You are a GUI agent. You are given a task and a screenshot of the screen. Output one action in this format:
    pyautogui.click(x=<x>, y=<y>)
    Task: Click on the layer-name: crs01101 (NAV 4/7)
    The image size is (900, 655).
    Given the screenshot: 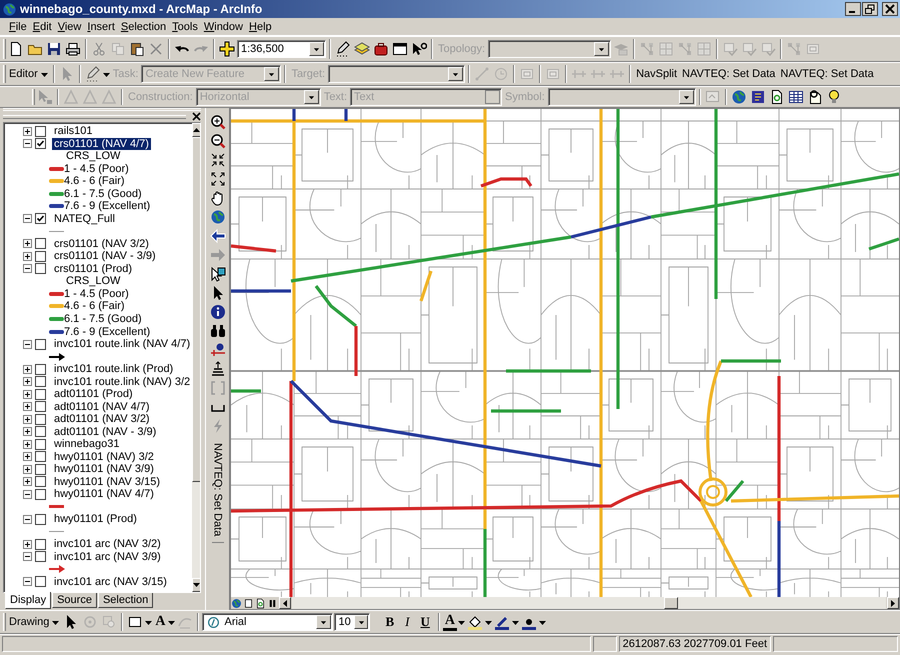 What is the action you would take?
    pyautogui.click(x=101, y=144)
    